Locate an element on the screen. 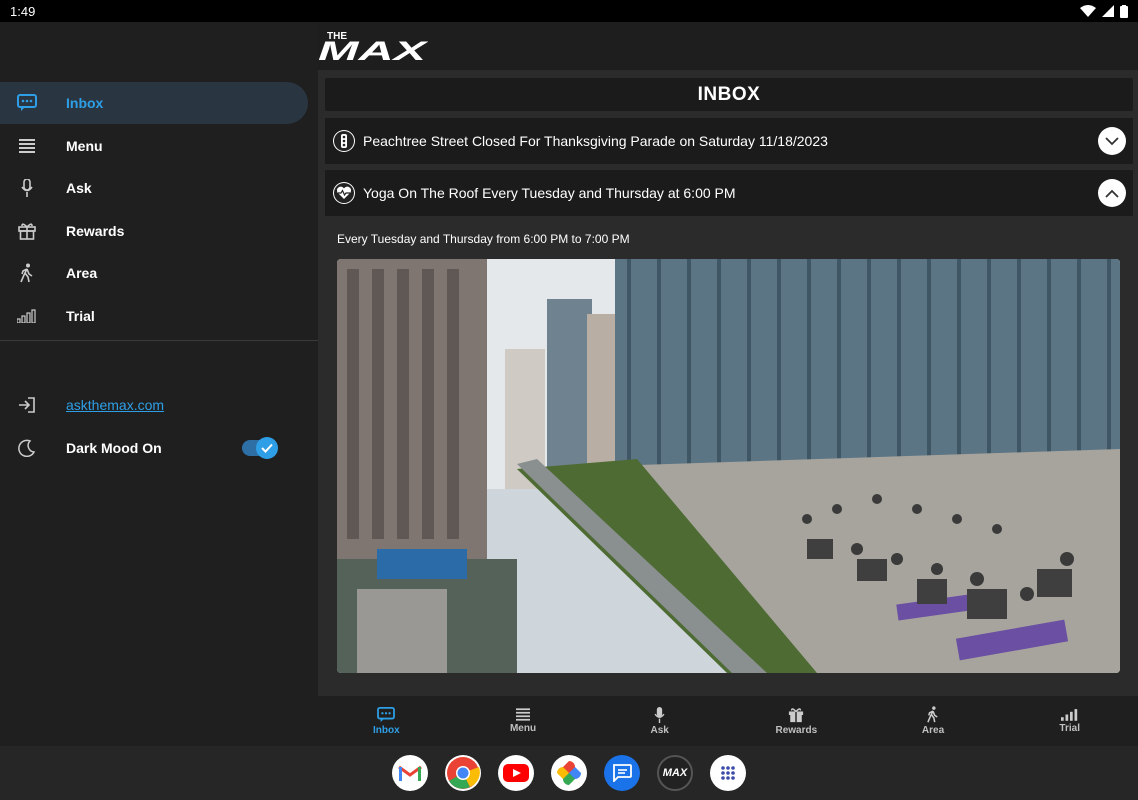 The height and width of the screenshot is (800, 1138). drawer-item-label: Inbox is located at coordinates (85, 103).